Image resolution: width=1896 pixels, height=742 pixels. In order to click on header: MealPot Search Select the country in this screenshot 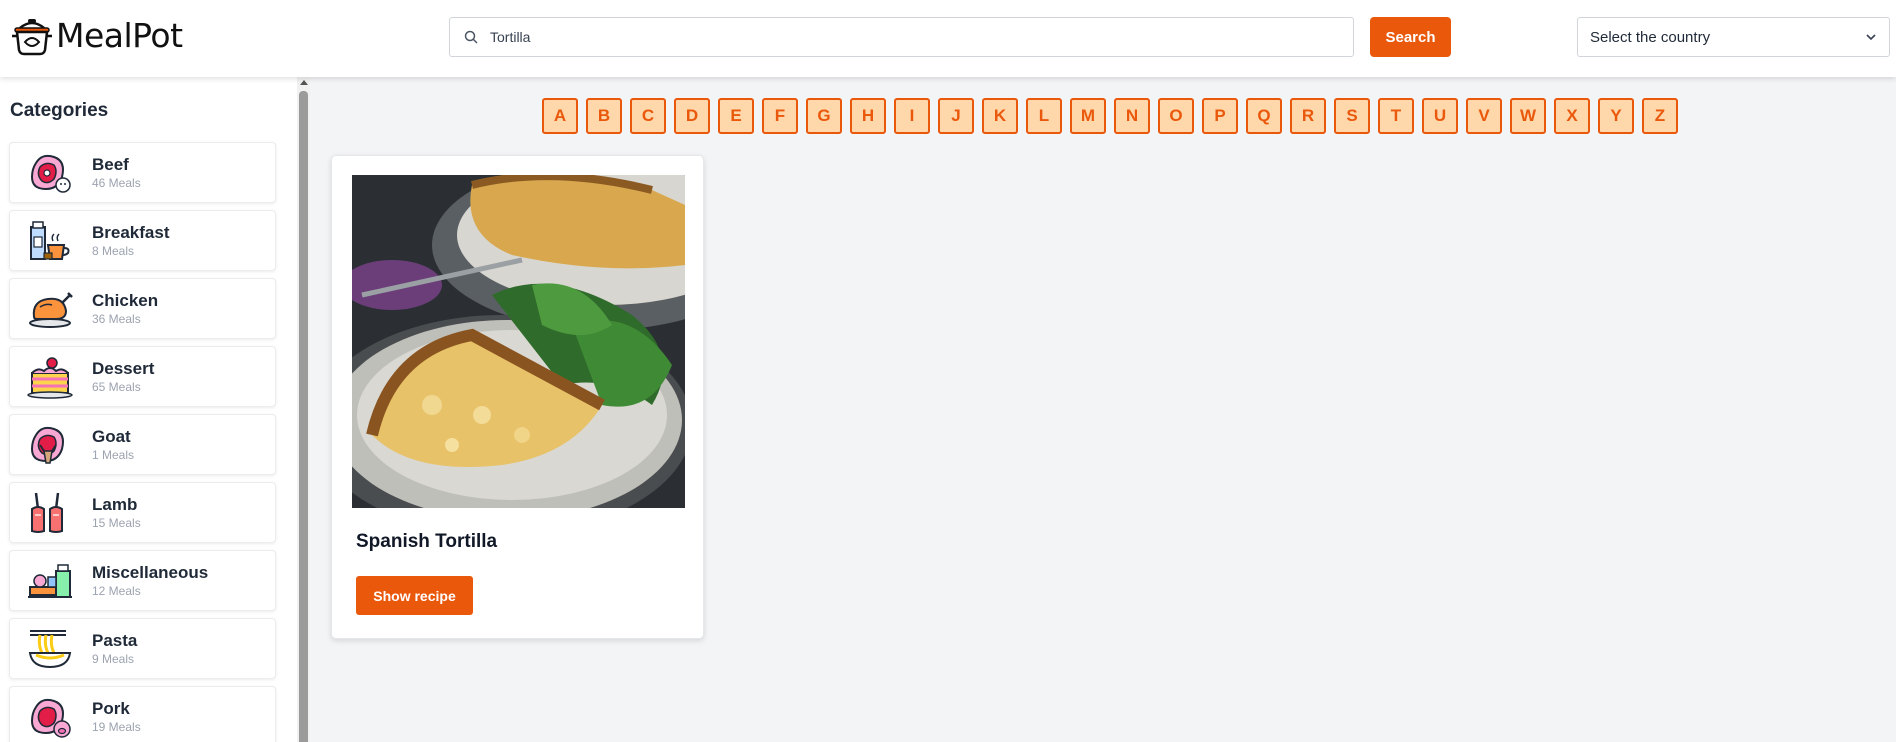, I will do `click(948, 38)`.